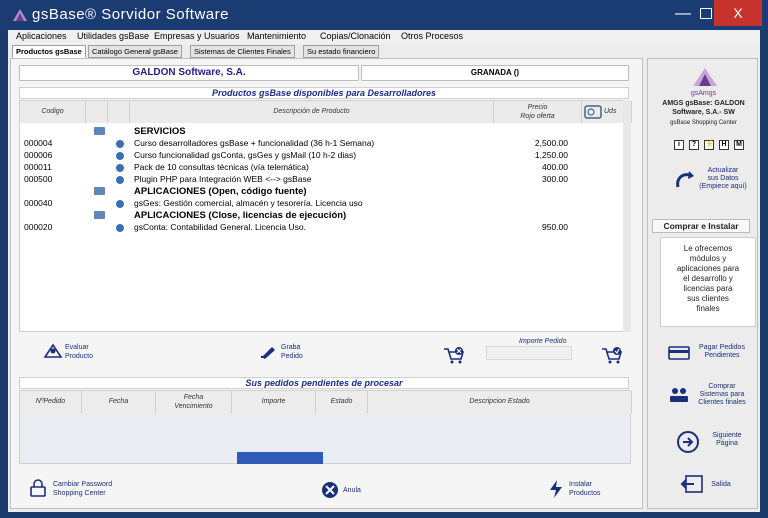  What do you see at coordinates (551, 143) in the screenshot?
I see `row-price: 2,500.00` at bounding box center [551, 143].